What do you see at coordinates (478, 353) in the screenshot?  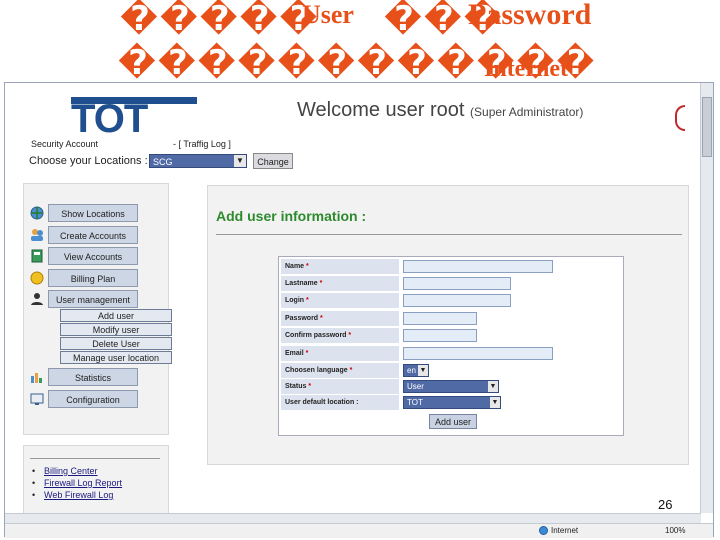 I see `email-input` at bounding box center [478, 353].